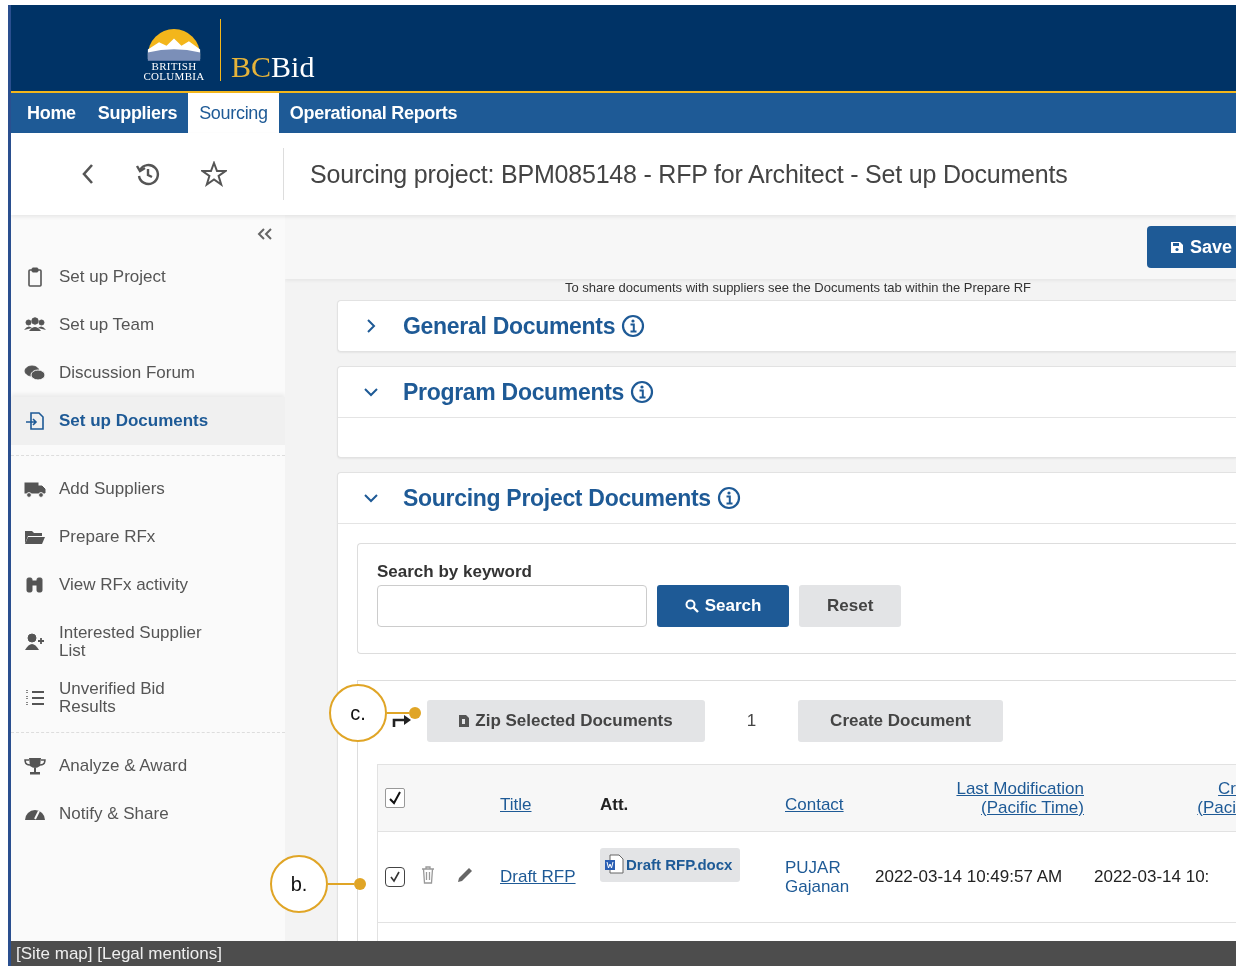 Image resolution: width=1236 pixels, height=966 pixels. I want to click on column-sort-link: Contact, so click(814, 804).